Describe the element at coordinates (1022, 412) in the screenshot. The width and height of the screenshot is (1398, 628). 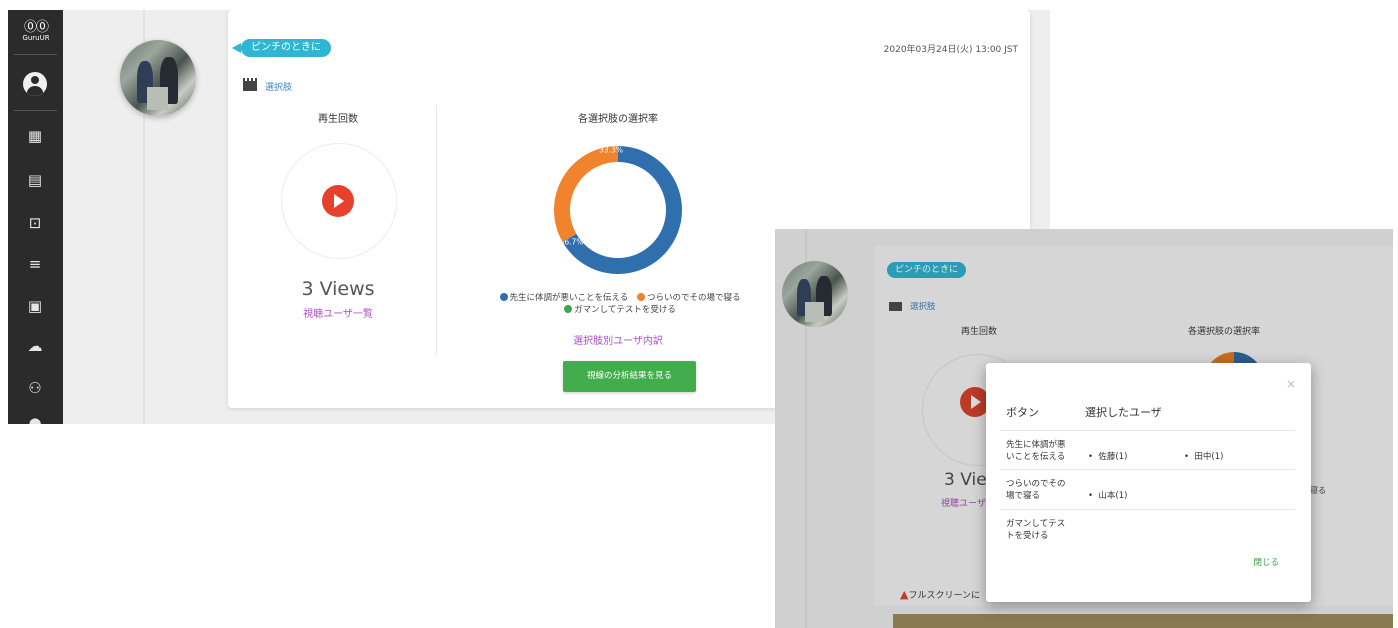
I see `column-header-button: ボタン` at that location.